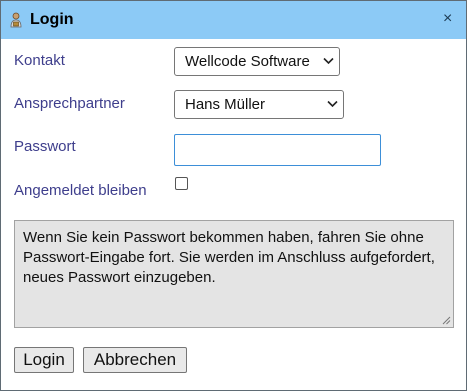  What do you see at coordinates (80, 190) in the screenshot?
I see `remember-label: Angemeldet bleiben` at bounding box center [80, 190].